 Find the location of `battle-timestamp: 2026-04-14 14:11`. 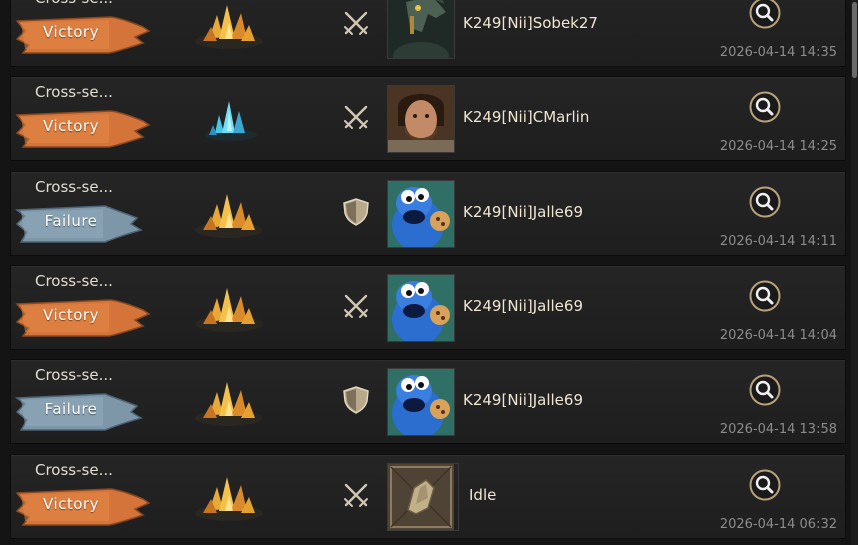

battle-timestamp: 2026-04-14 14:11 is located at coordinates (778, 241).